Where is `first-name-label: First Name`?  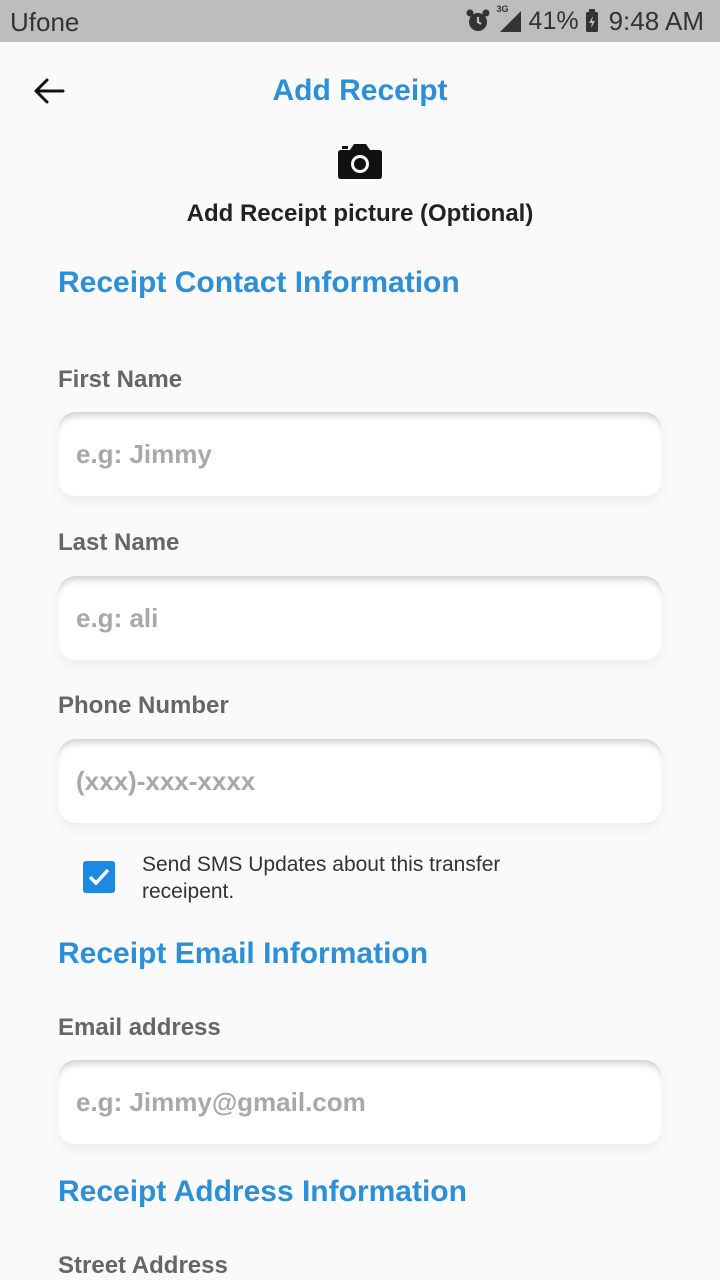
first-name-label: First Name is located at coordinates (120, 379).